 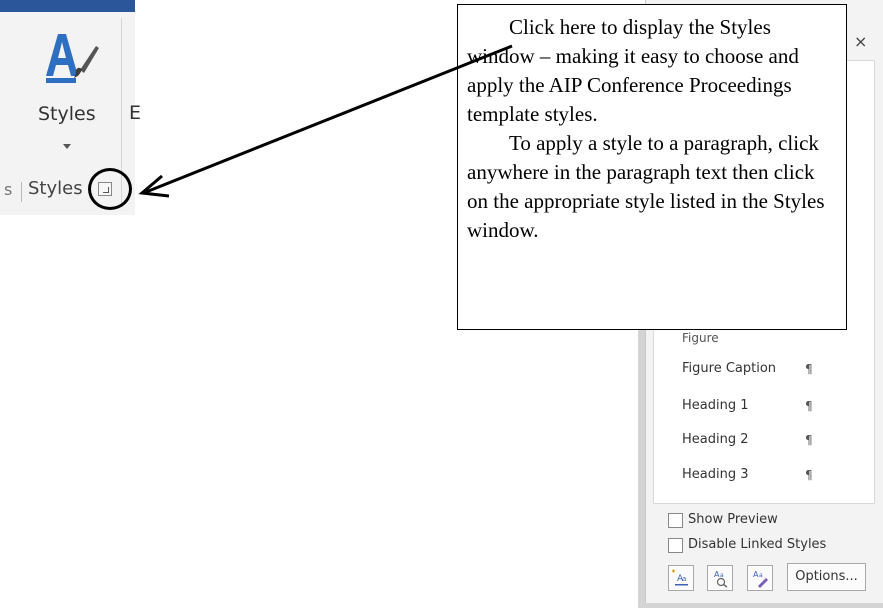 I want to click on highlight-circle, so click(x=110, y=189).